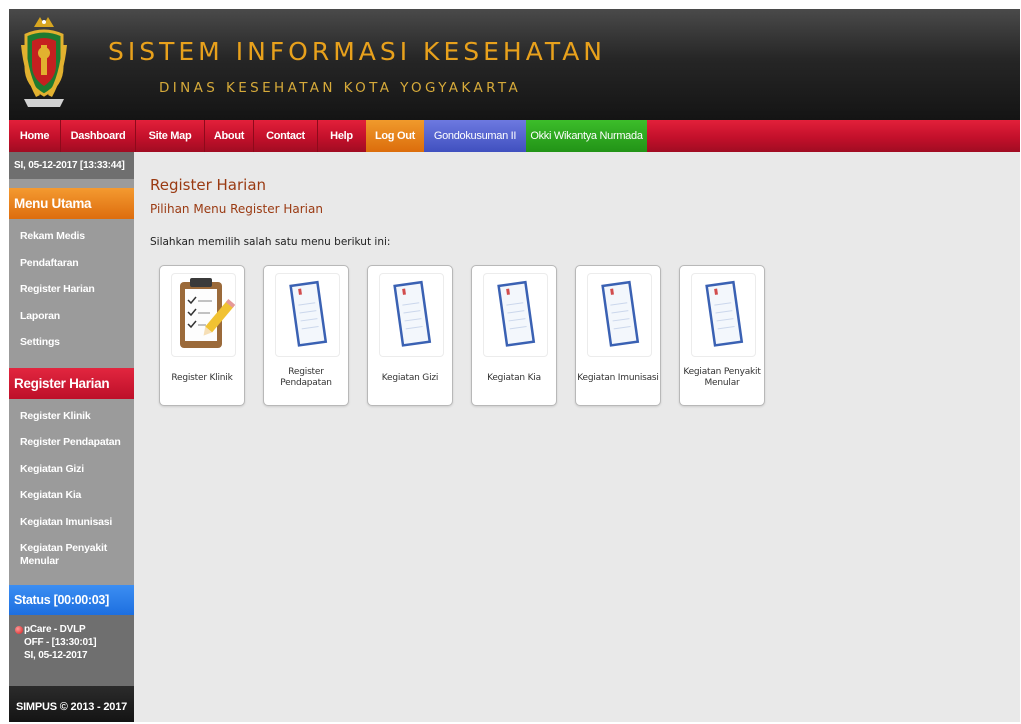 The height and width of the screenshot is (724, 1021). What do you see at coordinates (586, 136) in the screenshot?
I see `nav-user-badge: Okki Wikantya Nurmada` at bounding box center [586, 136].